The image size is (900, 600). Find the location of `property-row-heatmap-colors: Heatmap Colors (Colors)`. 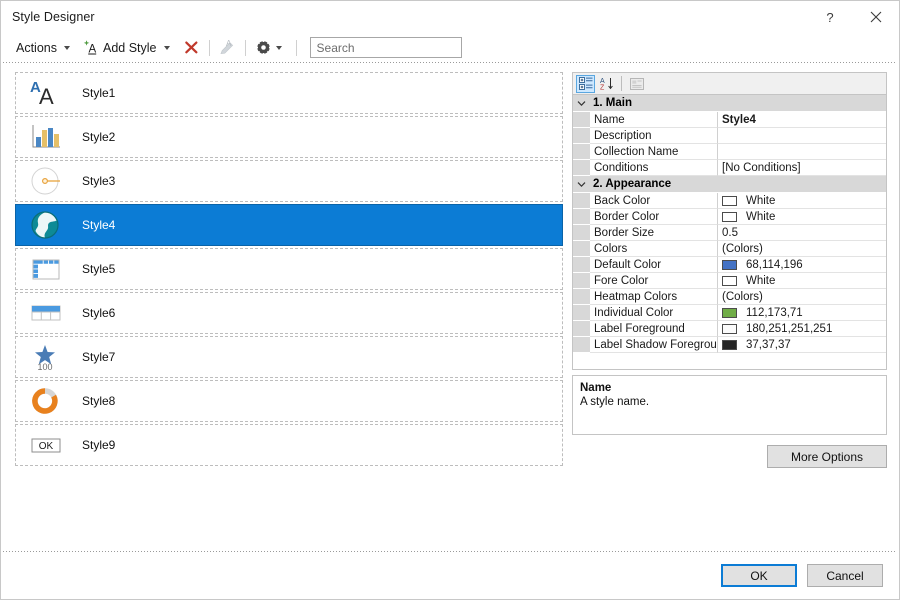

property-row-heatmap-colors: Heatmap Colors (Colors) is located at coordinates (729, 297).